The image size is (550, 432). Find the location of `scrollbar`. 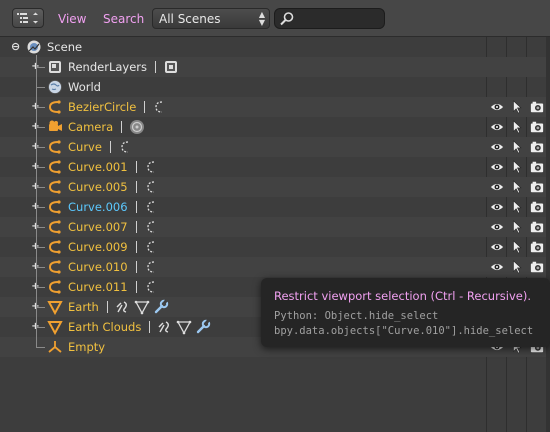

scrollbar is located at coordinates (548, 234).